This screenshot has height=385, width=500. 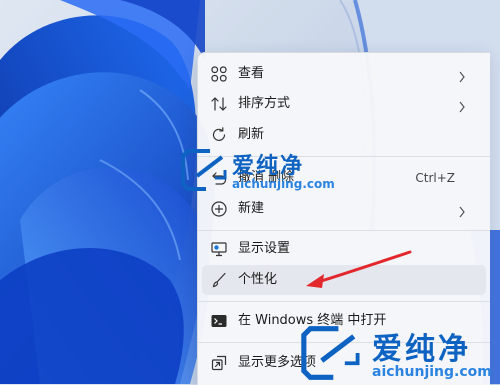 What do you see at coordinates (219, 135) in the screenshot?
I see `refresh-icon` at bounding box center [219, 135].